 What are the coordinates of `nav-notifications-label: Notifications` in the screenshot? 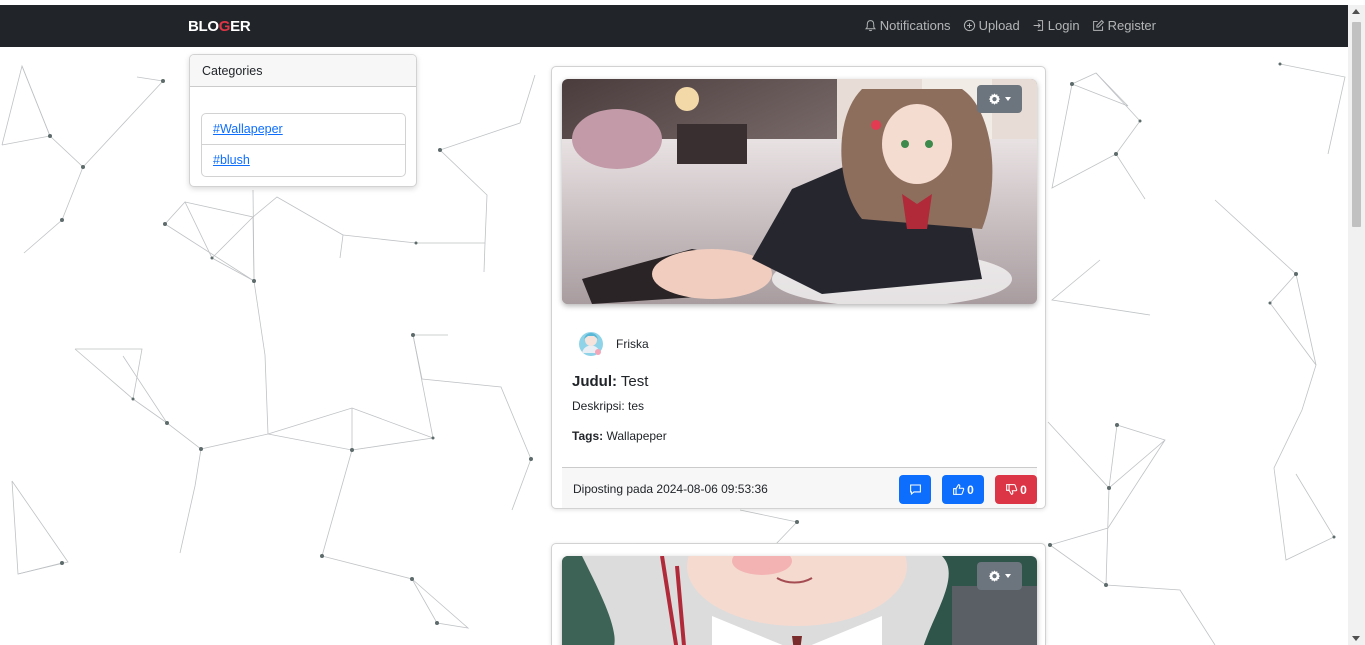 It's located at (915, 25).